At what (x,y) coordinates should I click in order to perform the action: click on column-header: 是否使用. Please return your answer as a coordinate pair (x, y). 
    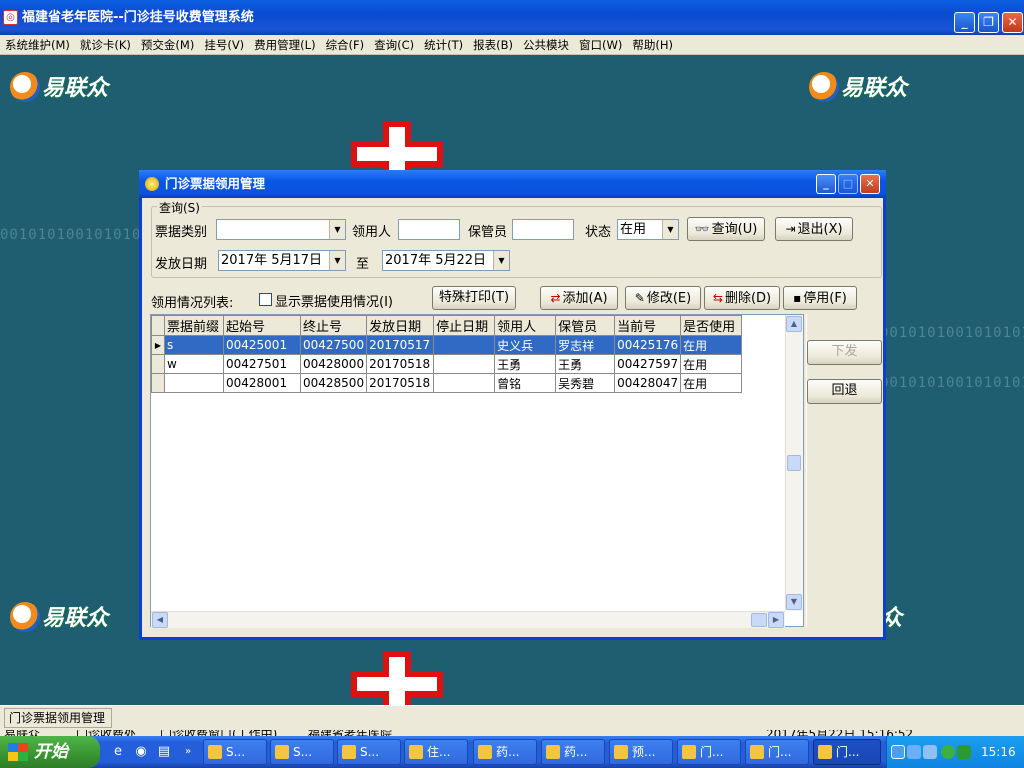
    Looking at the image, I should click on (711, 325).